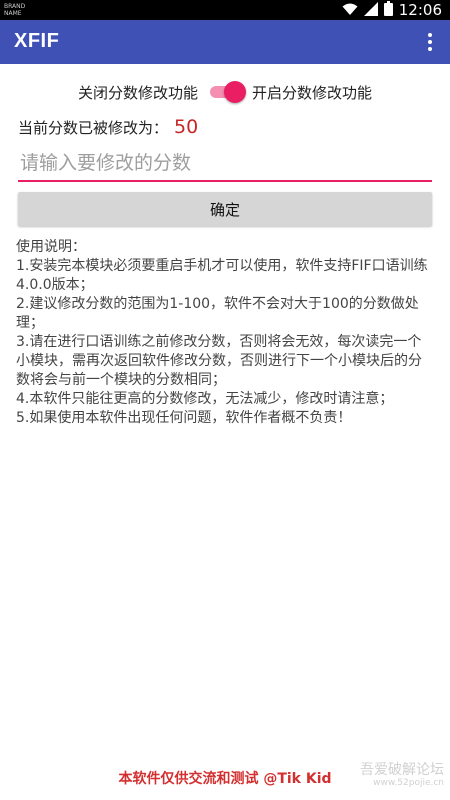  I want to click on toggle-on-label: 开启分数修改功能, so click(312, 92).